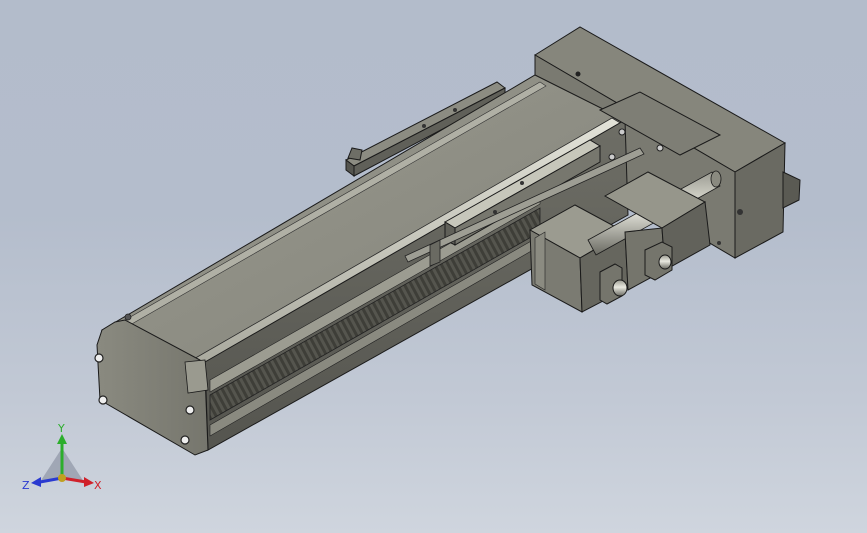 The image size is (867, 533). Describe the element at coordinates (67, 458) in the screenshot. I see `view-orientation-triad: Y X Z` at that location.